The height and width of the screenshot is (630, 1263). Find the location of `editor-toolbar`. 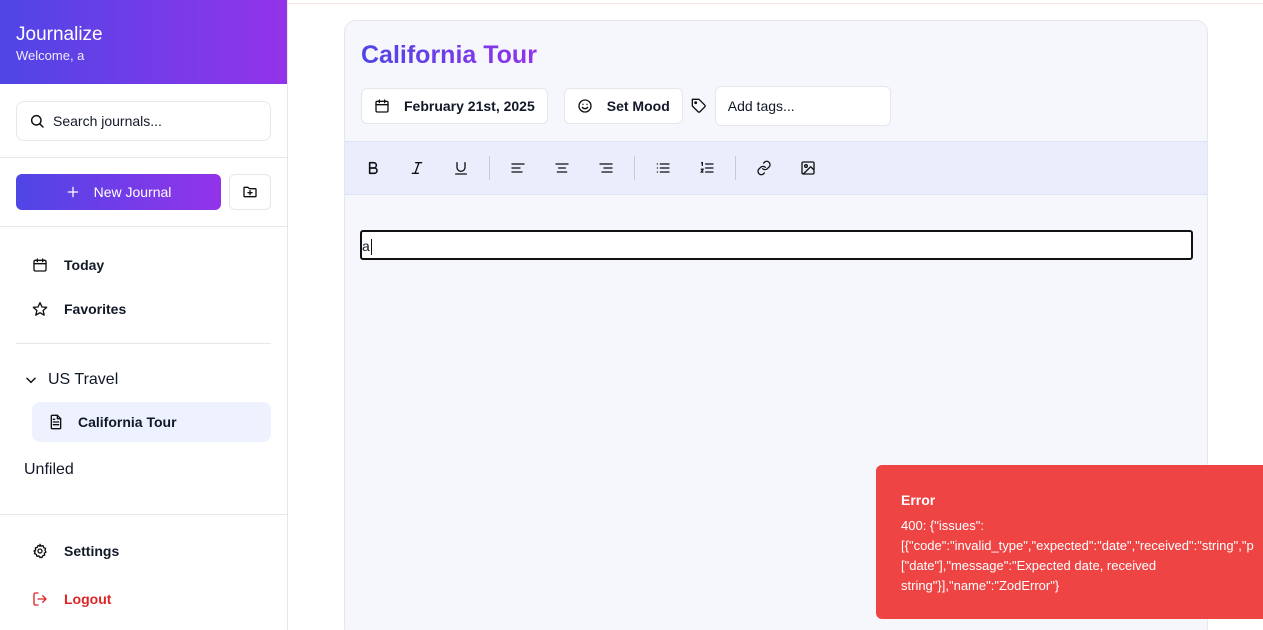

editor-toolbar is located at coordinates (776, 168).